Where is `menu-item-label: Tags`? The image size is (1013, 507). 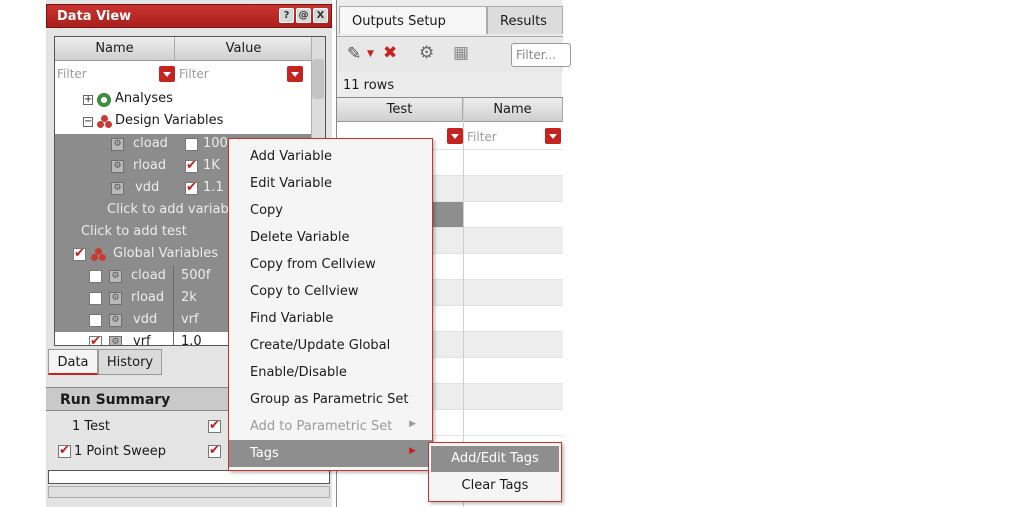 menu-item-label: Tags is located at coordinates (264, 453).